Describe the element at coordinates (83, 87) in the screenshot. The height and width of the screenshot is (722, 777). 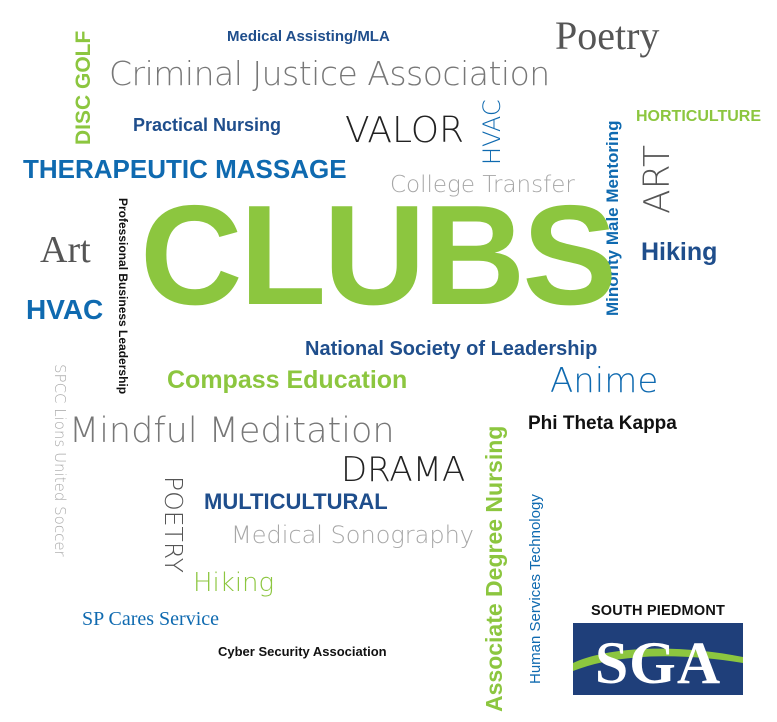
I see `word-disc-golf: DISC GOLF` at that location.